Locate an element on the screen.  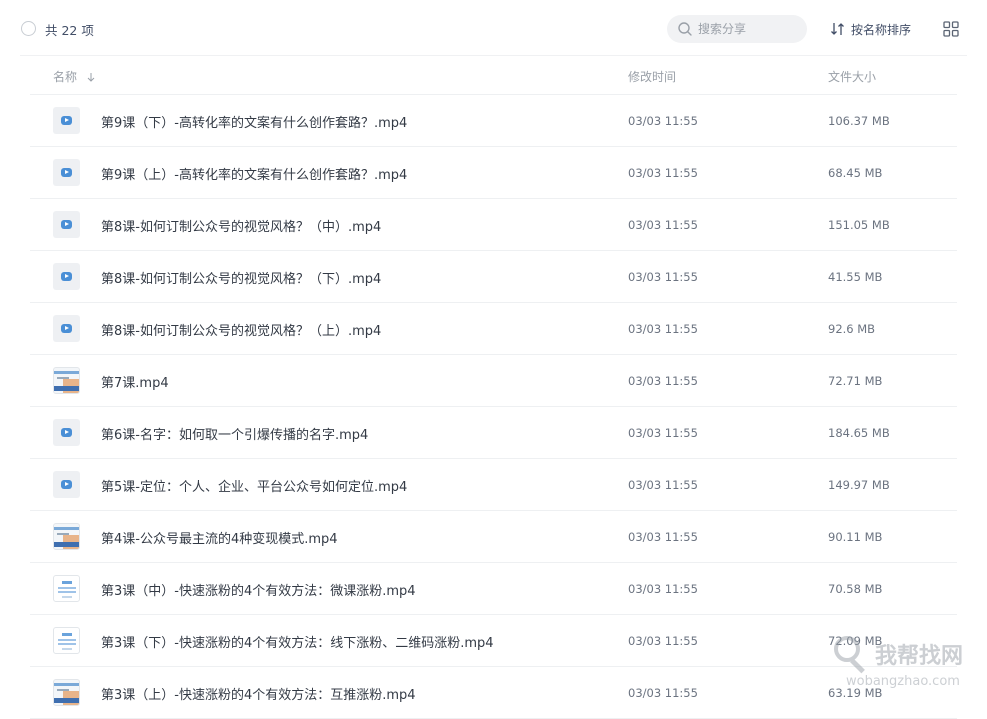
watermark-url: wobangzhao.com is located at coordinates (903, 681).